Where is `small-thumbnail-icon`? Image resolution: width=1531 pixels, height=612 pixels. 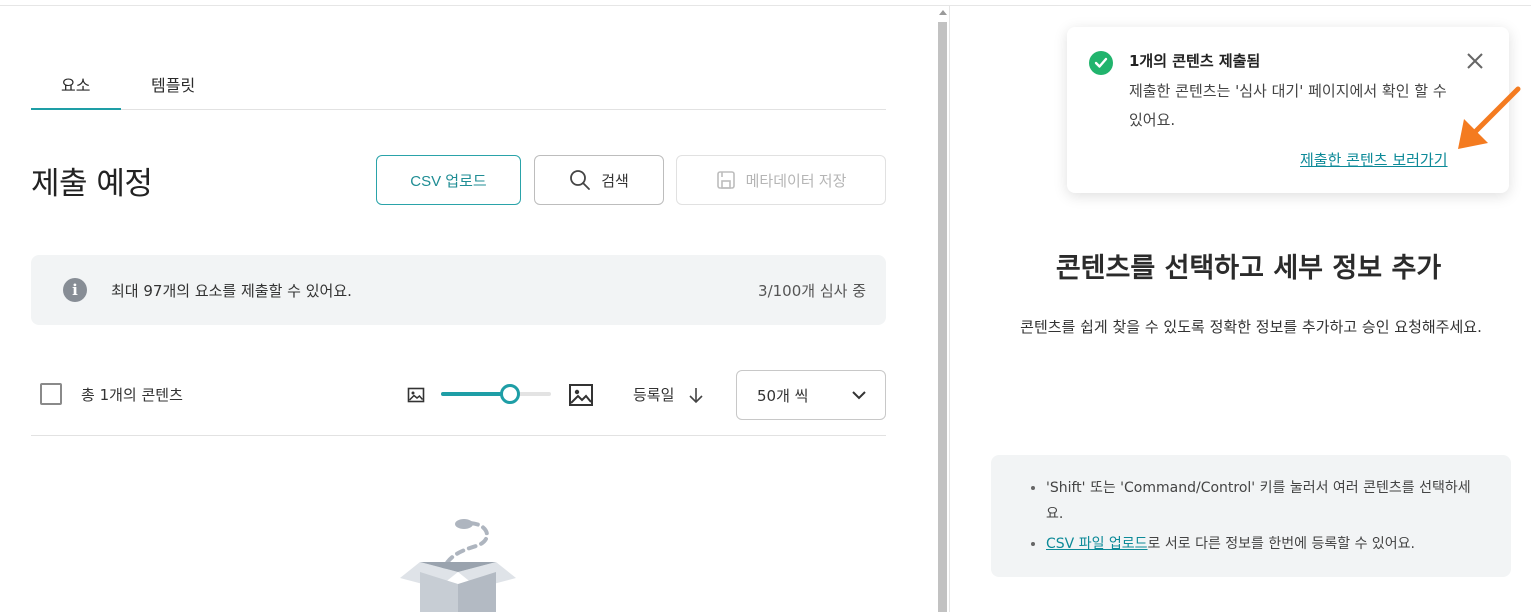 small-thumbnail-icon is located at coordinates (416, 395).